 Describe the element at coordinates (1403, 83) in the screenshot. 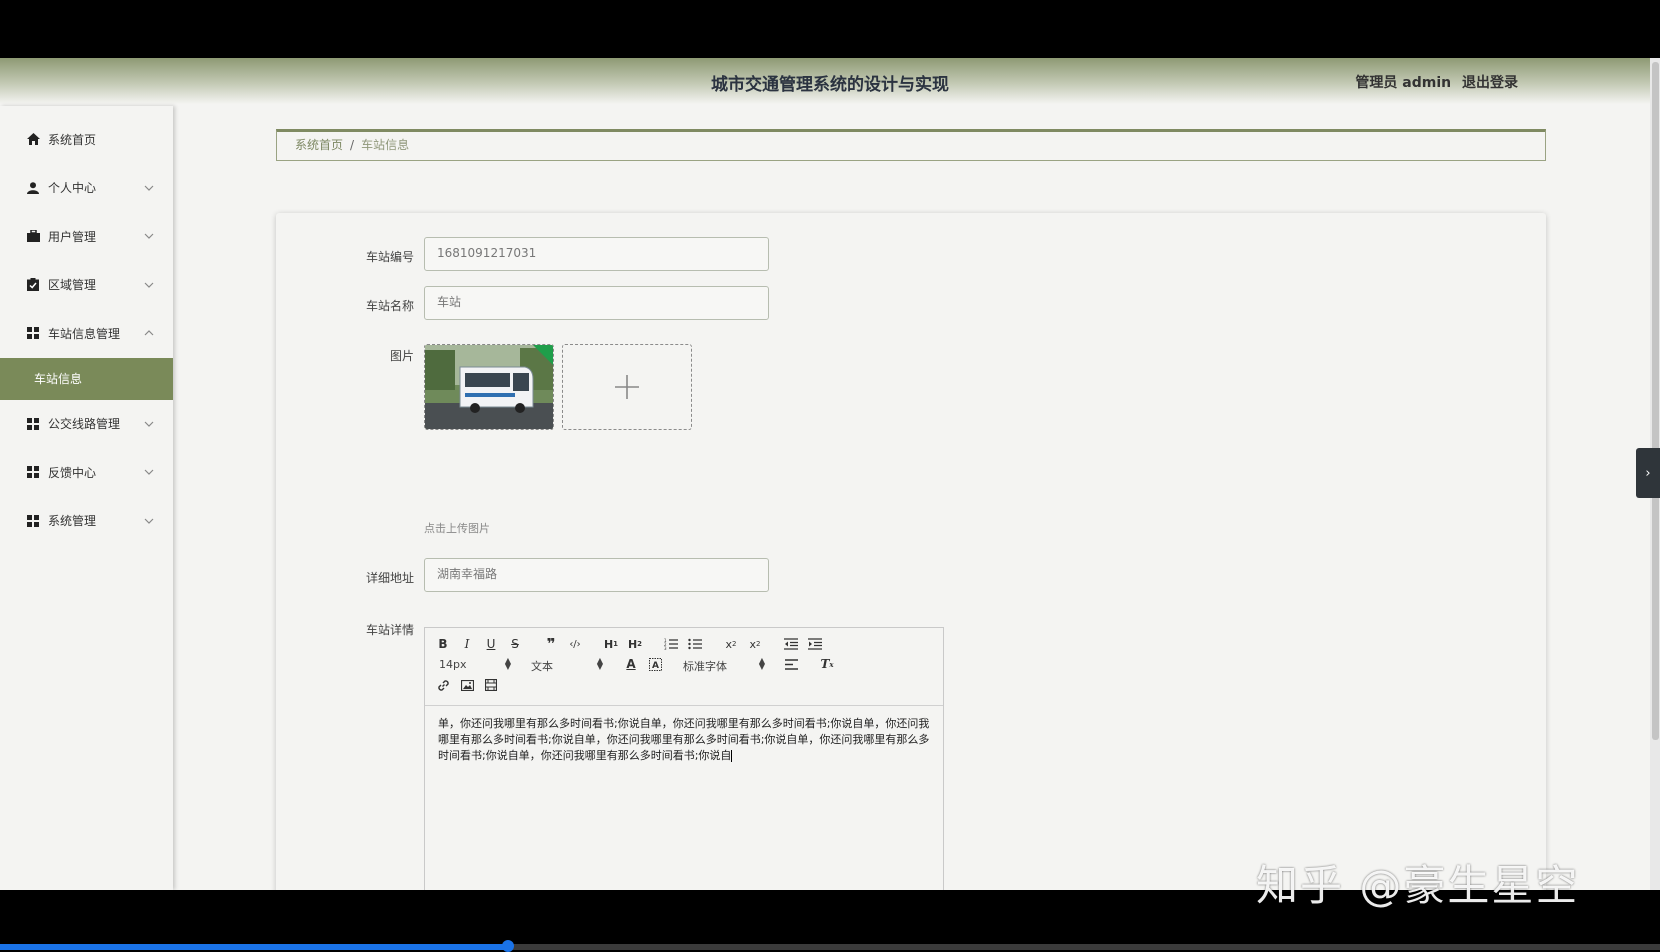

I see `user-label: 管理员 admin` at that location.